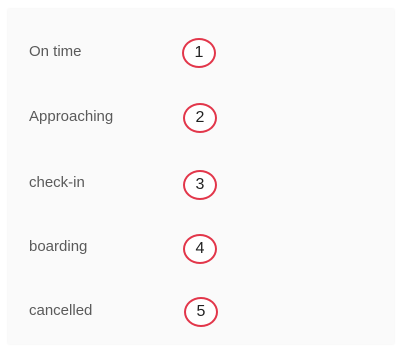 This screenshot has width=398, height=351. Describe the element at coordinates (58, 246) in the screenshot. I see `status-label-boarding: boarding` at that location.